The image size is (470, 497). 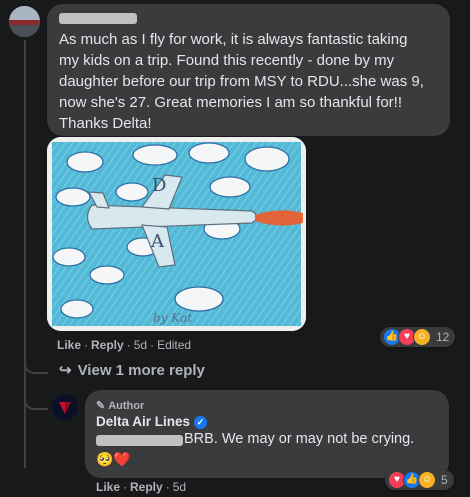 What do you see at coordinates (173, 318) in the screenshot?
I see `drawing-signature: by Kat` at bounding box center [173, 318].